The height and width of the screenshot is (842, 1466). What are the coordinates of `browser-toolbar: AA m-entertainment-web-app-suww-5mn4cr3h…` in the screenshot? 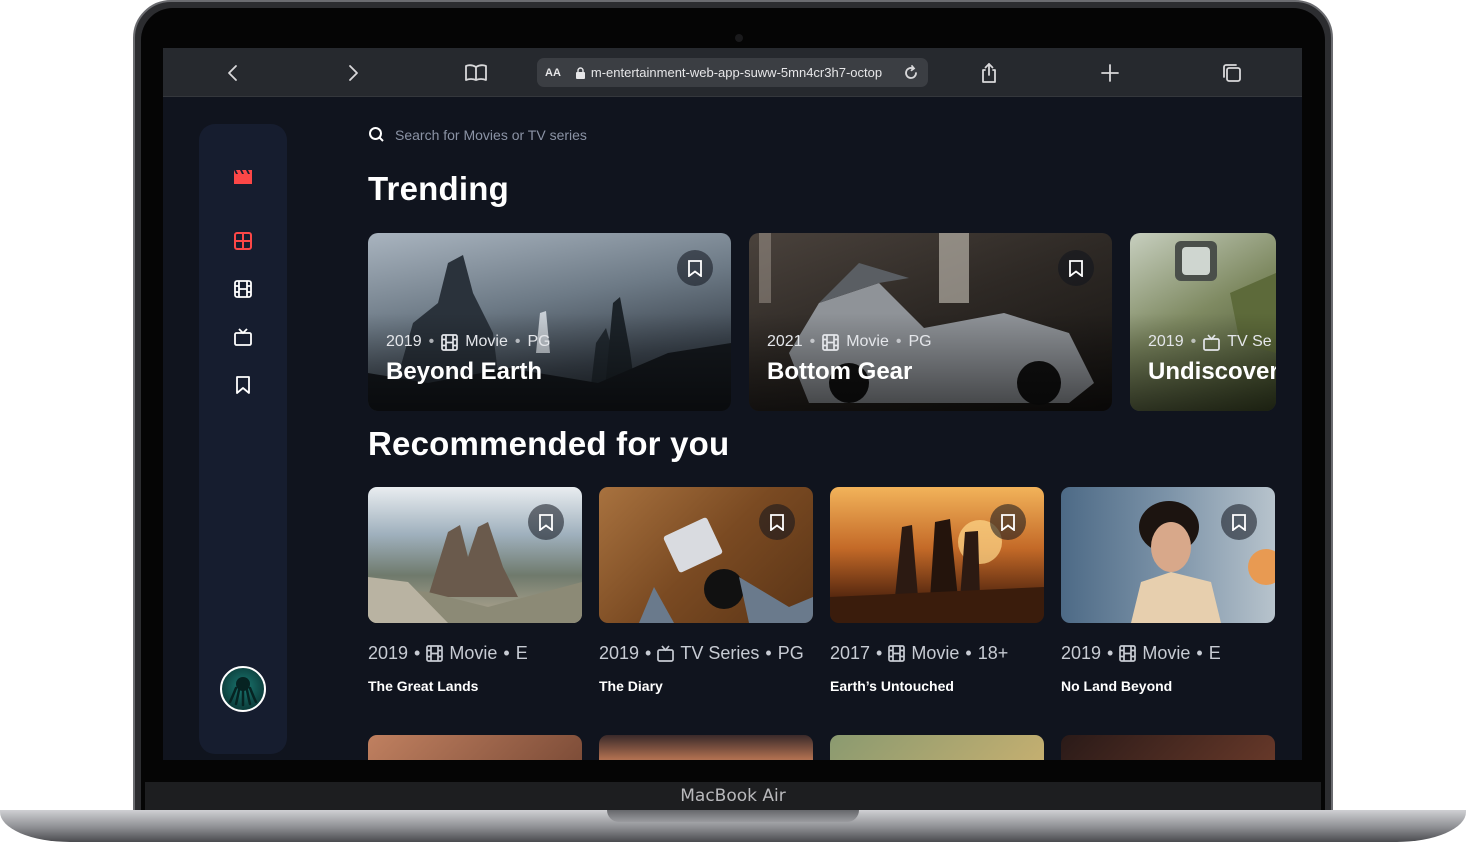 It's located at (732, 72).